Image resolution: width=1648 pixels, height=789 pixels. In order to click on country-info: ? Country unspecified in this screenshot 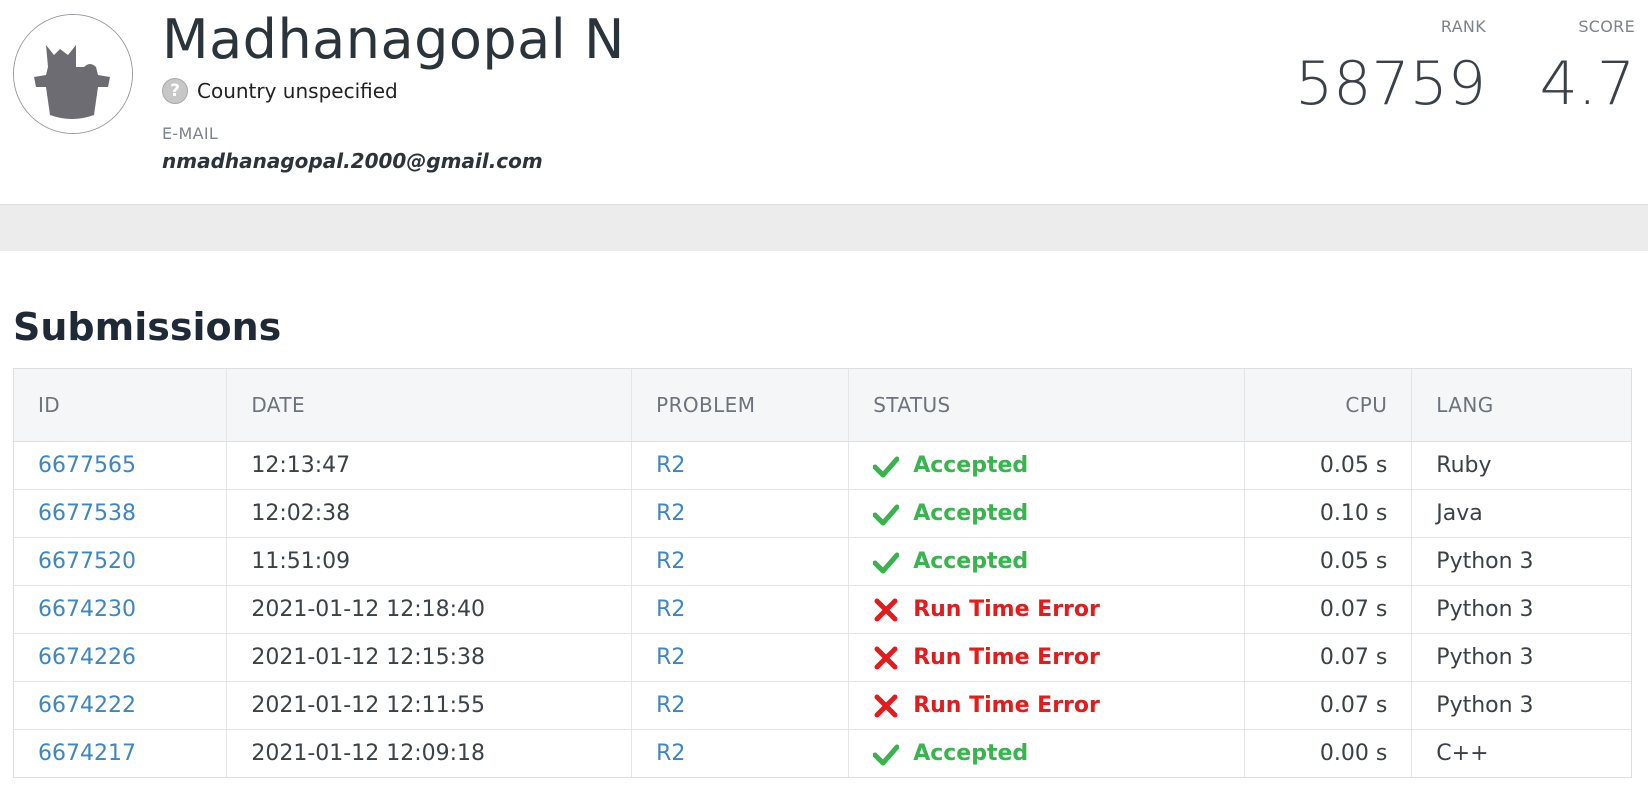, I will do `click(280, 91)`.